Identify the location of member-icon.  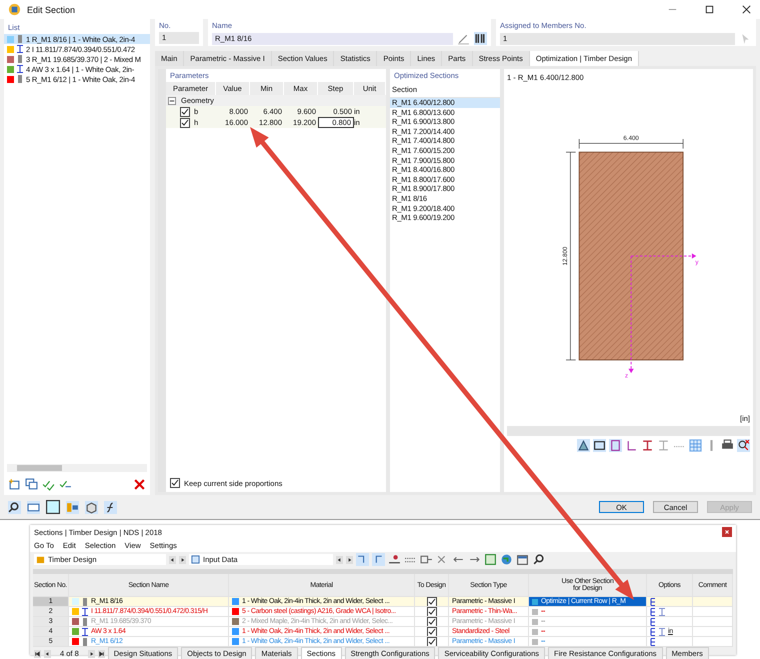
(394, 559).